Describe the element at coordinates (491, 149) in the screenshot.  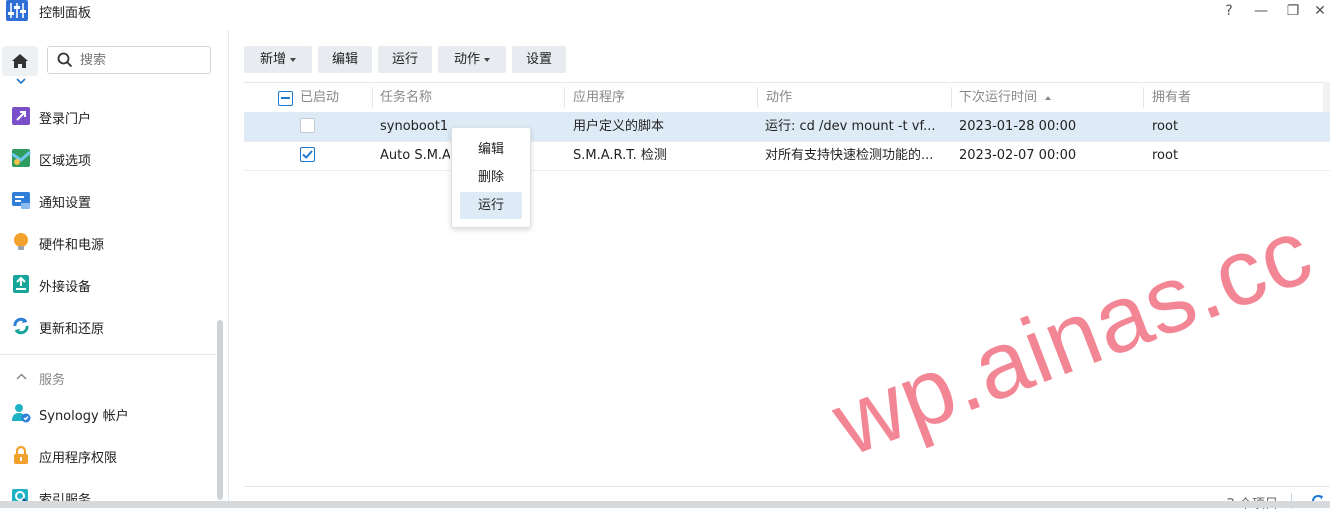
I see `context-menu-edit: 编辑` at that location.